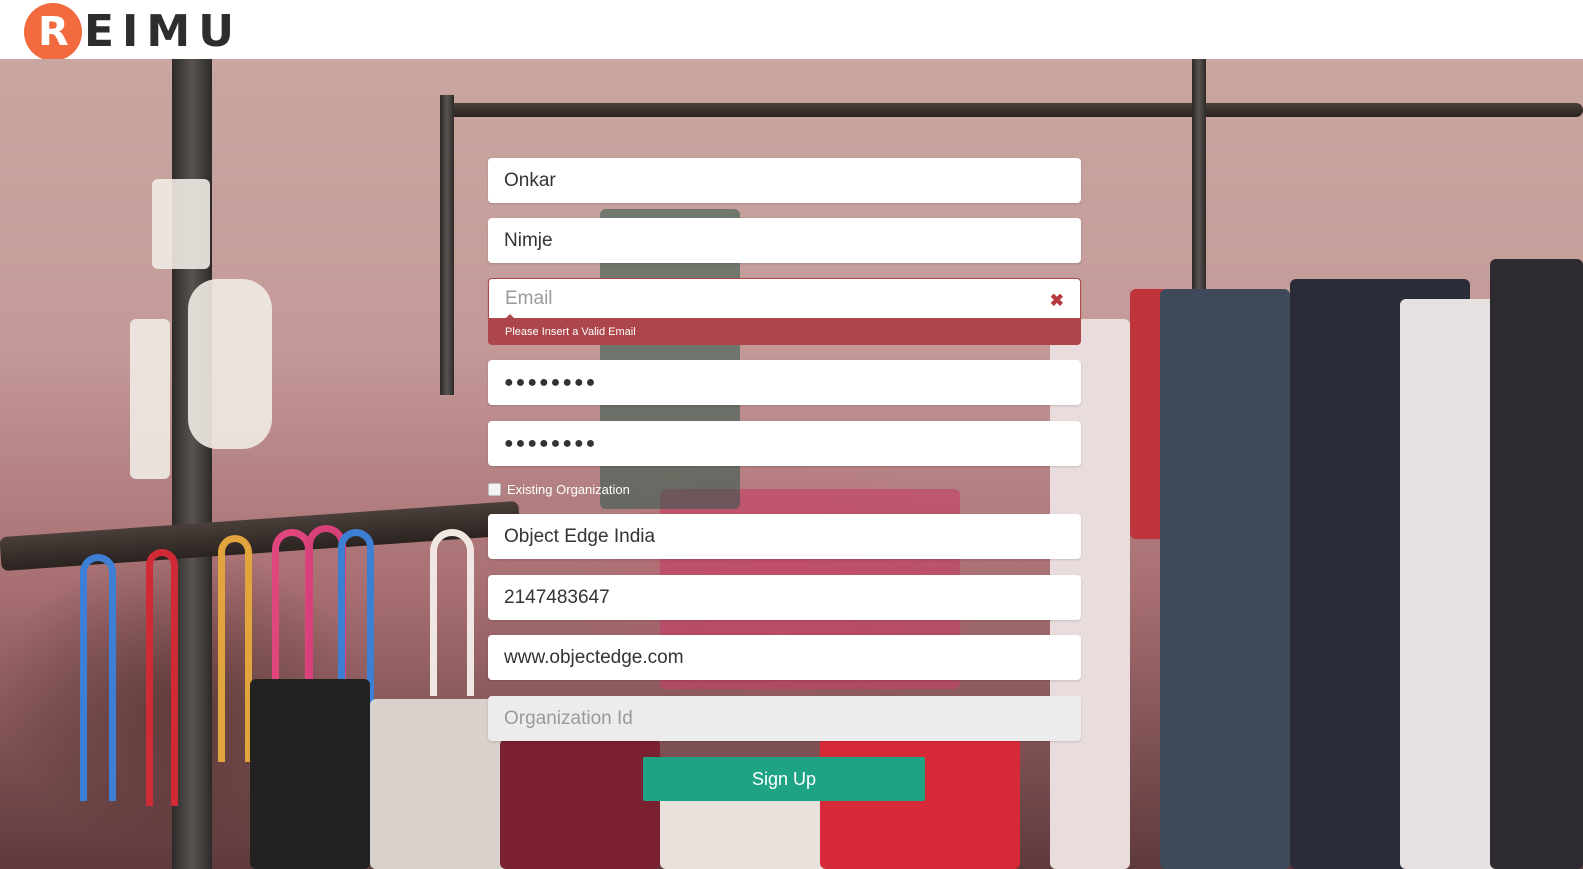  What do you see at coordinates (1011, 110) in the screenshot?
I see `clothes-rail-top` at bounding box center [1011, 110].